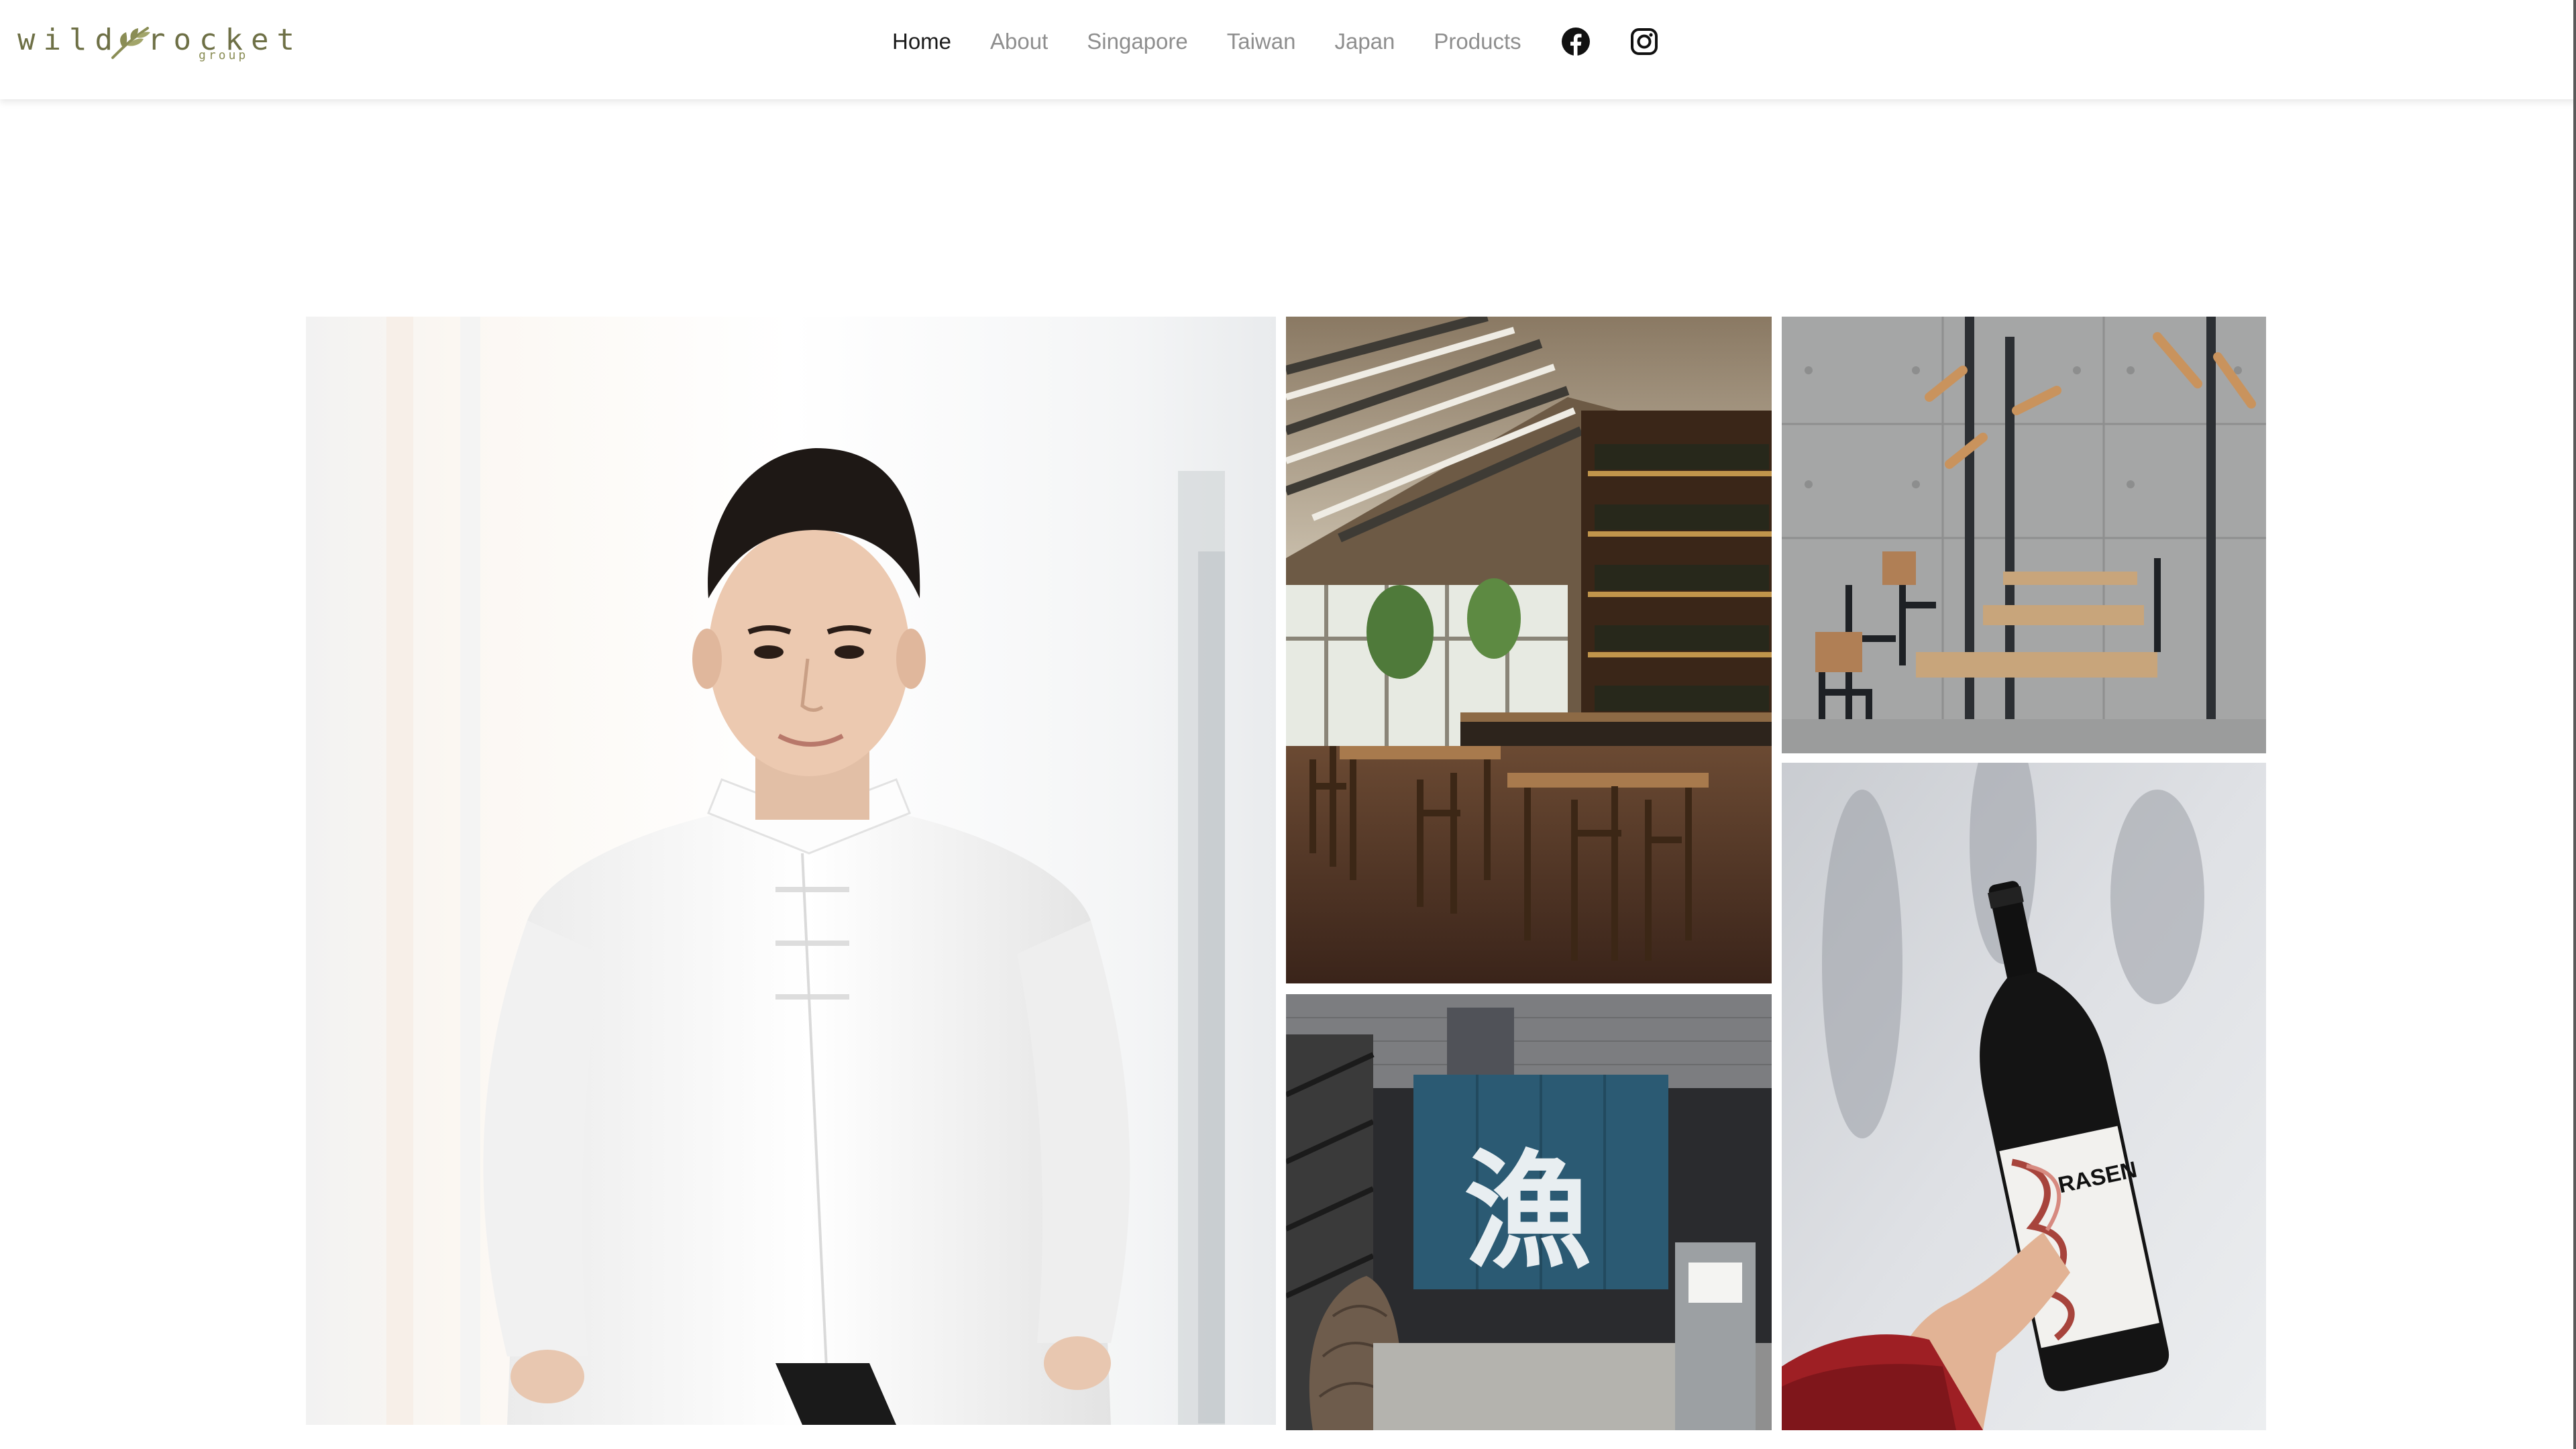 This screenshot has height=1449, width=2576. Describe the element at coordinates (1575, 41) in the screenshot. I see `facebook-icon` at that location.